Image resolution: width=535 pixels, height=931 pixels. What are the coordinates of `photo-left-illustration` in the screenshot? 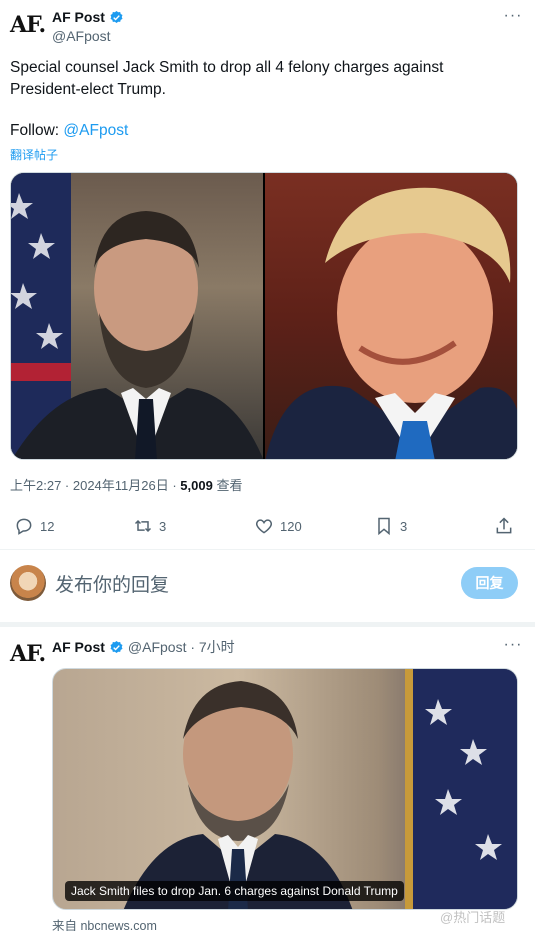 It's located at (137, 316).